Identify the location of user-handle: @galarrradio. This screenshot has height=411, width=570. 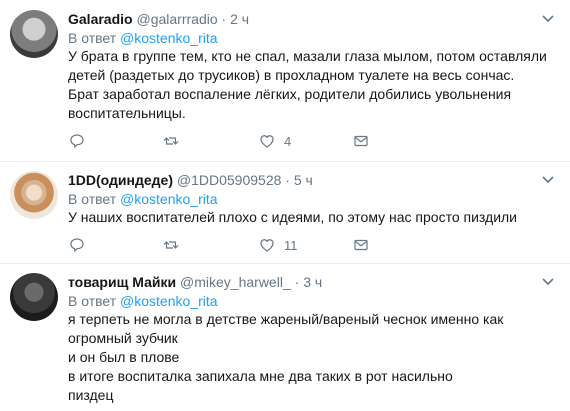
(176, 19).